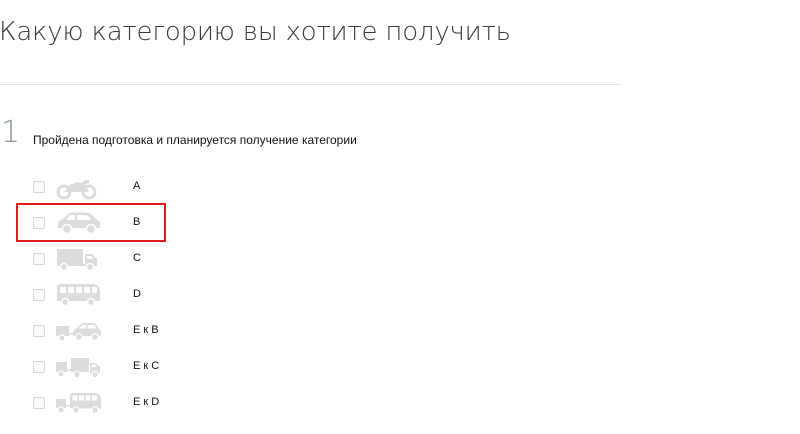  Describe the element at coordinates (78, 331) in the screenshot. I see `car-with-trailer-icon` at that location.